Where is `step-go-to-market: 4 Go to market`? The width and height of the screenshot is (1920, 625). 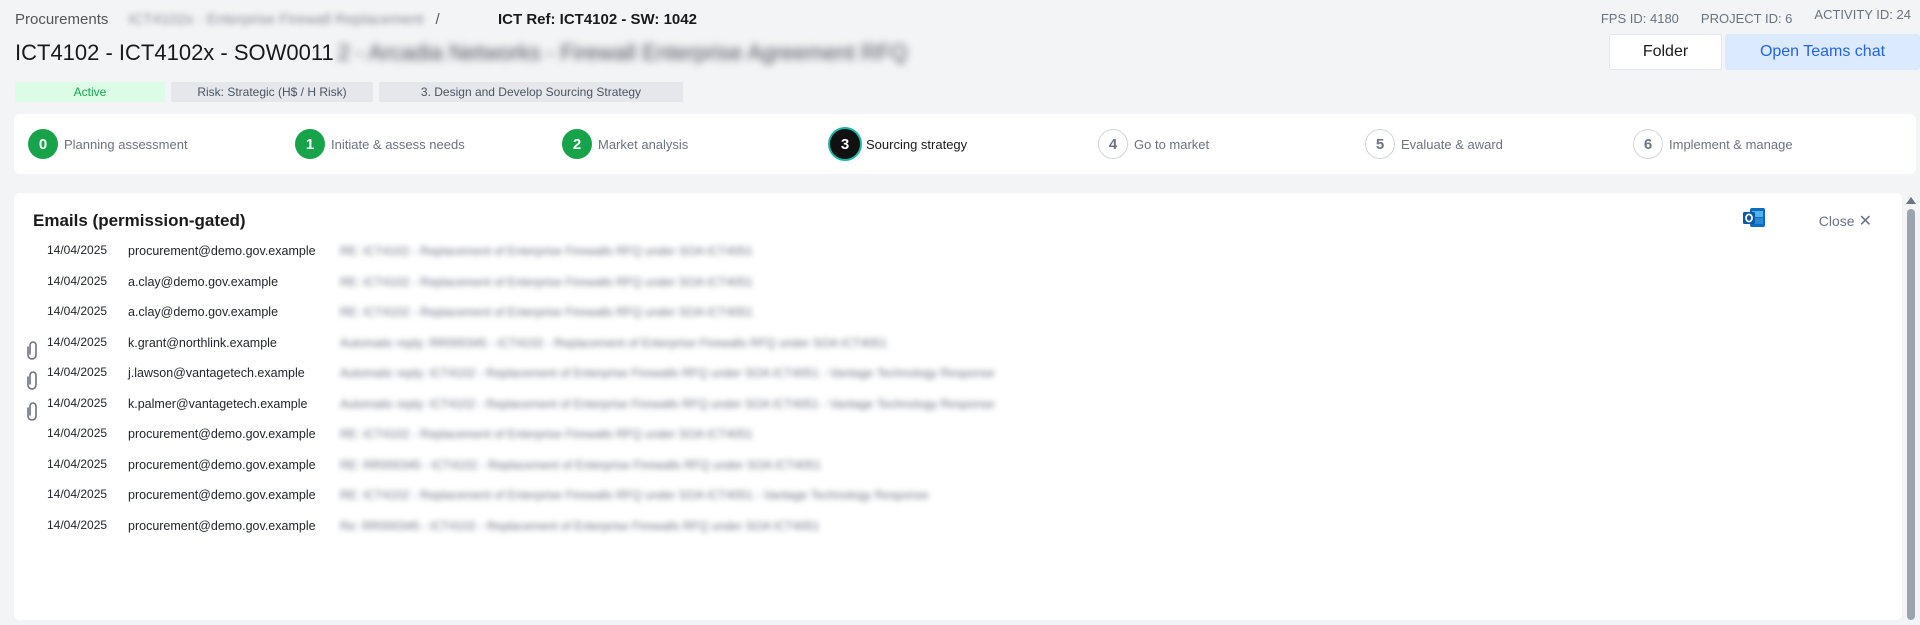
step-go-to-market: 4 Go to market is located at coordinates (1153, 144).